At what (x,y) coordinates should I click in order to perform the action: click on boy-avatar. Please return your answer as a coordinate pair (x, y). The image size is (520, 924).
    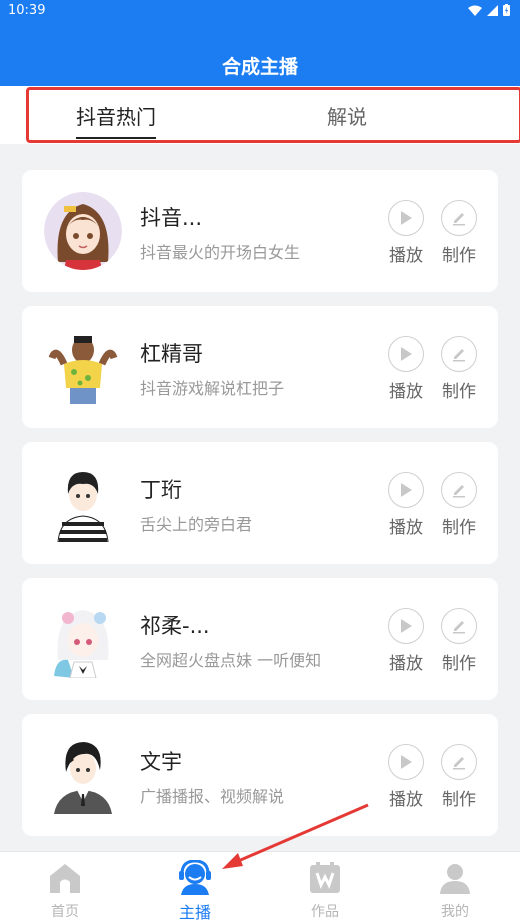
    Looking at the image, I should click on (83, 503).